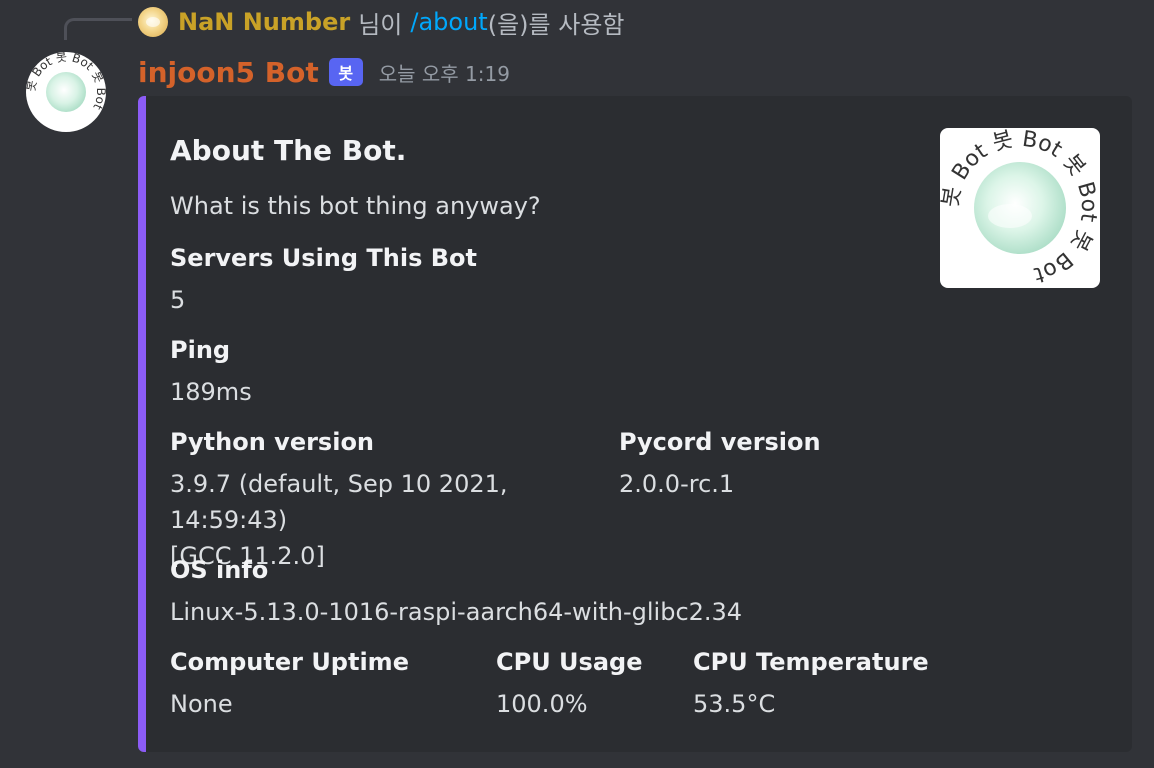  Describe the element at coordinates (720, 464) in the screenshot. I see `field-pycord: Pycord version 2.0.0-rc.1` at that location.